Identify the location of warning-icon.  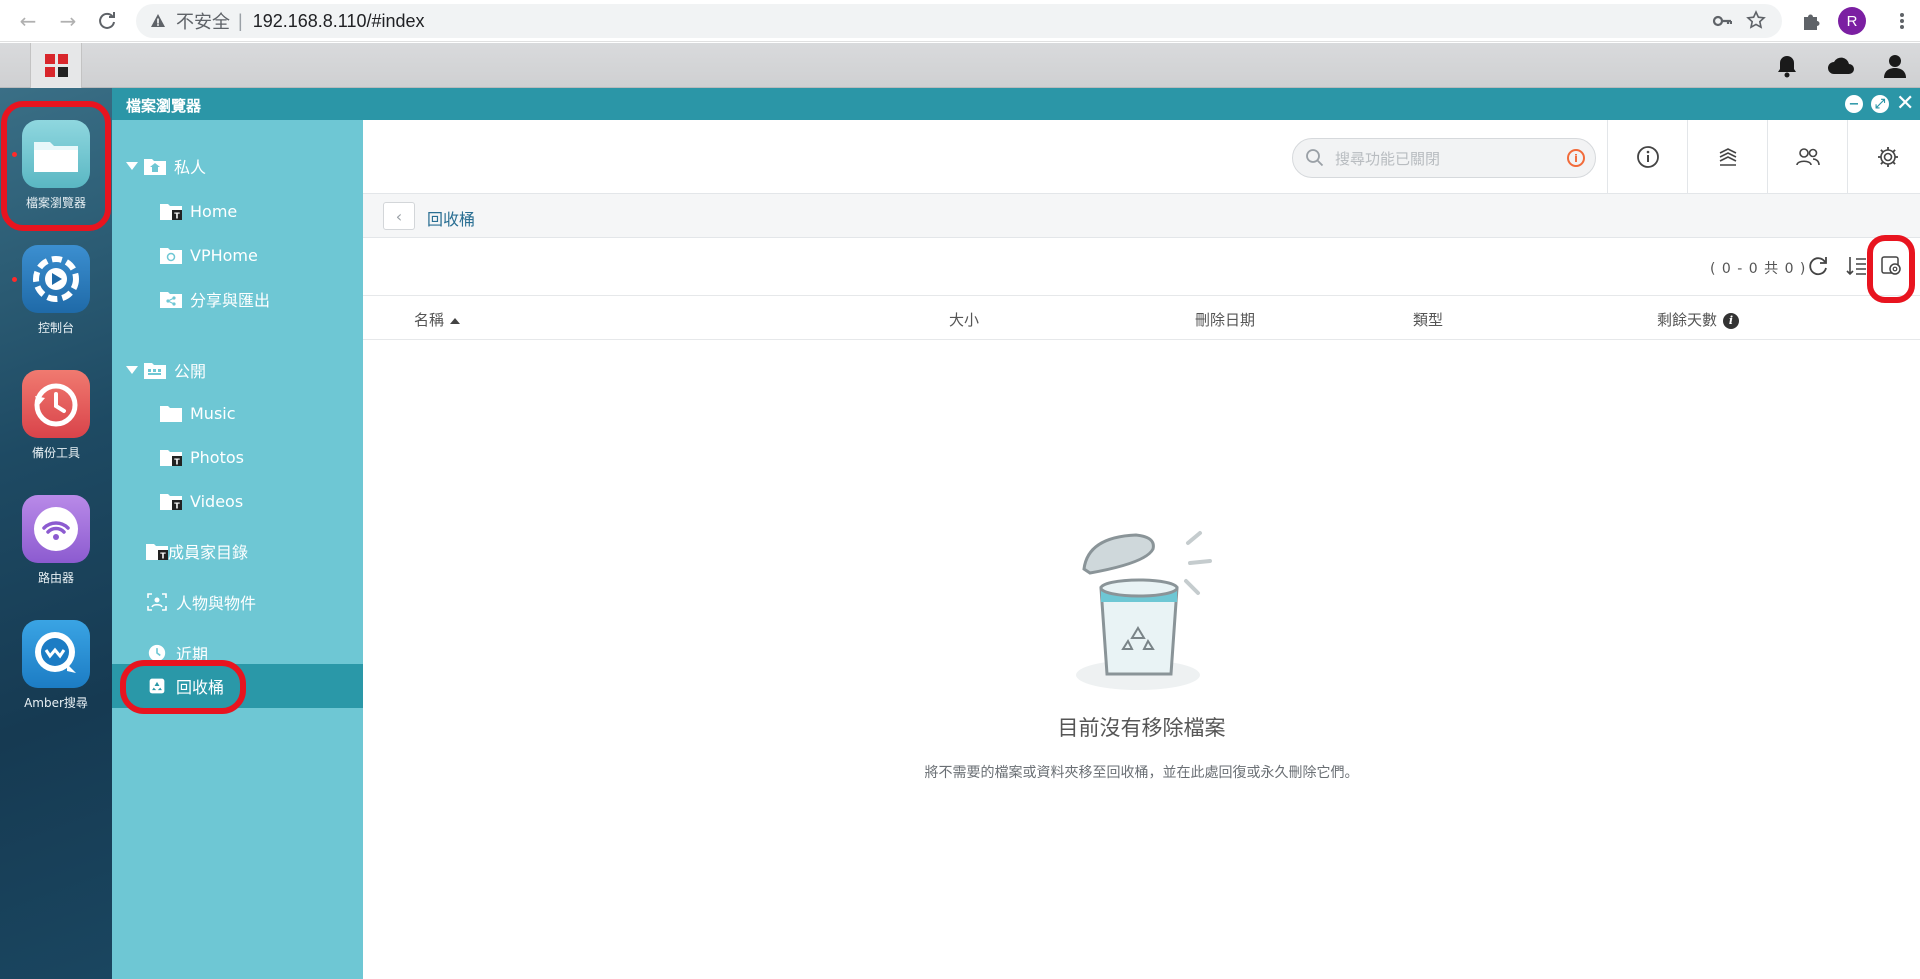
(158, 20).